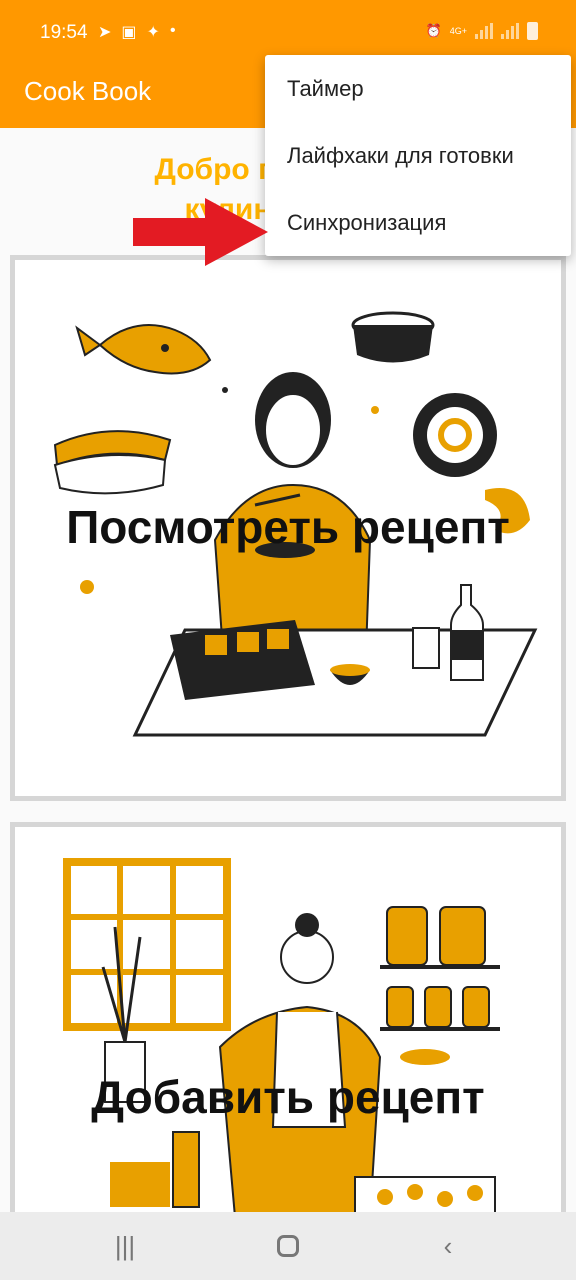  What do you see at coordinates (153, 32) in the screenshot?
I see `twitter-icon: ✦` at bounding box center [153, 32].